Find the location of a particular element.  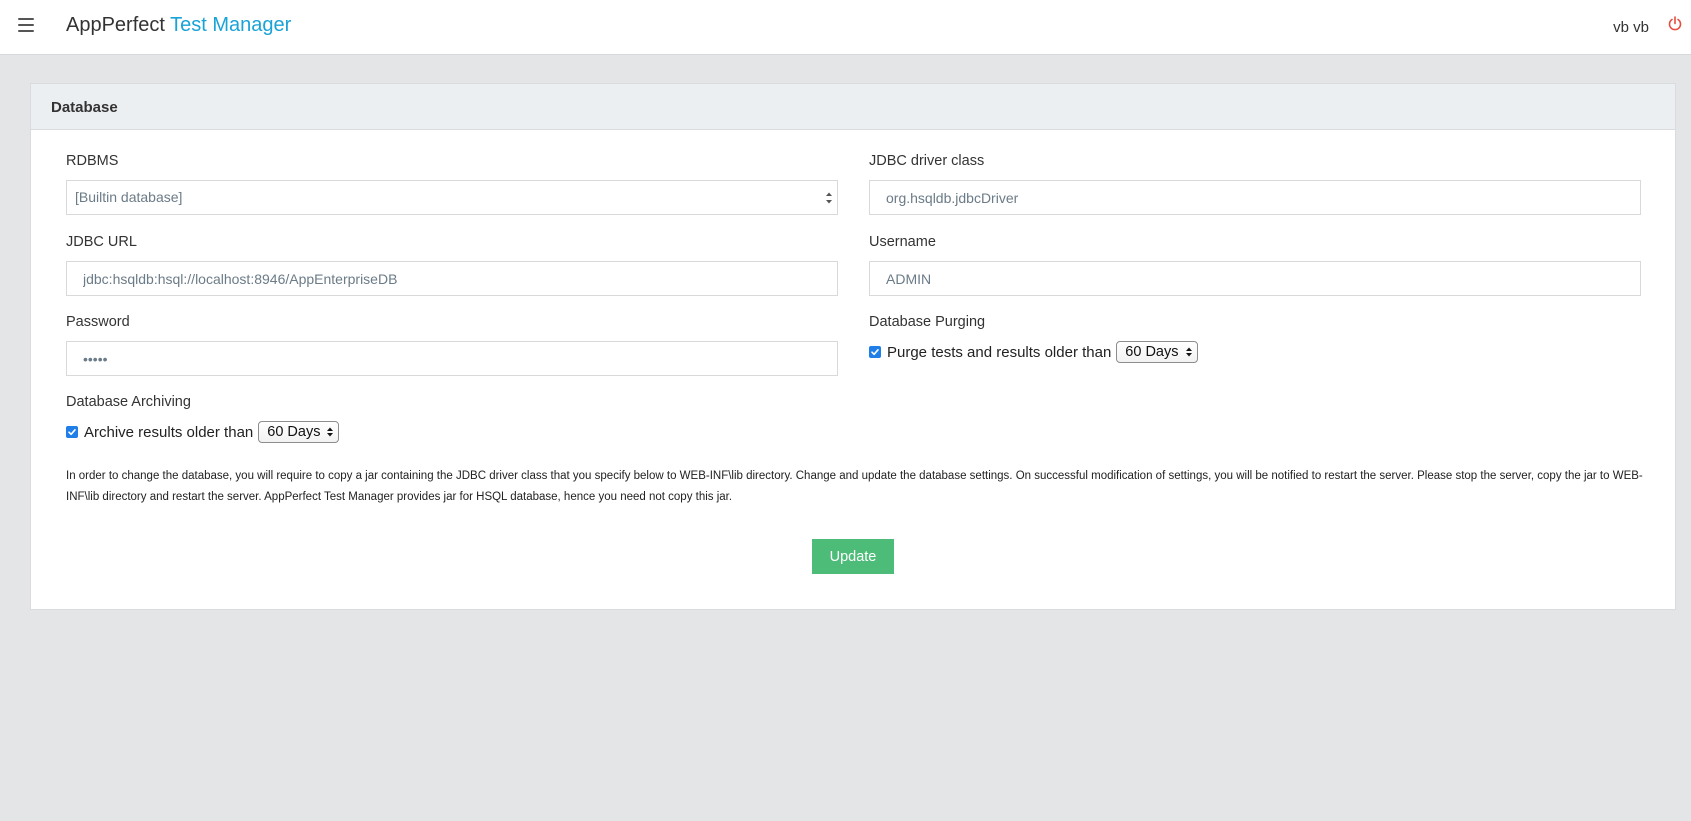

password-label: Password is located at coordinates (98, 322).